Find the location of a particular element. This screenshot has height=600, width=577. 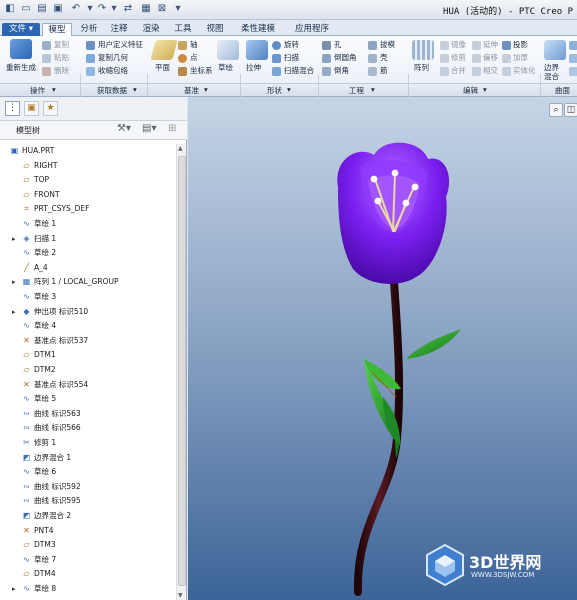

redo-icon: ↷ is located at coordinates (102, 9).